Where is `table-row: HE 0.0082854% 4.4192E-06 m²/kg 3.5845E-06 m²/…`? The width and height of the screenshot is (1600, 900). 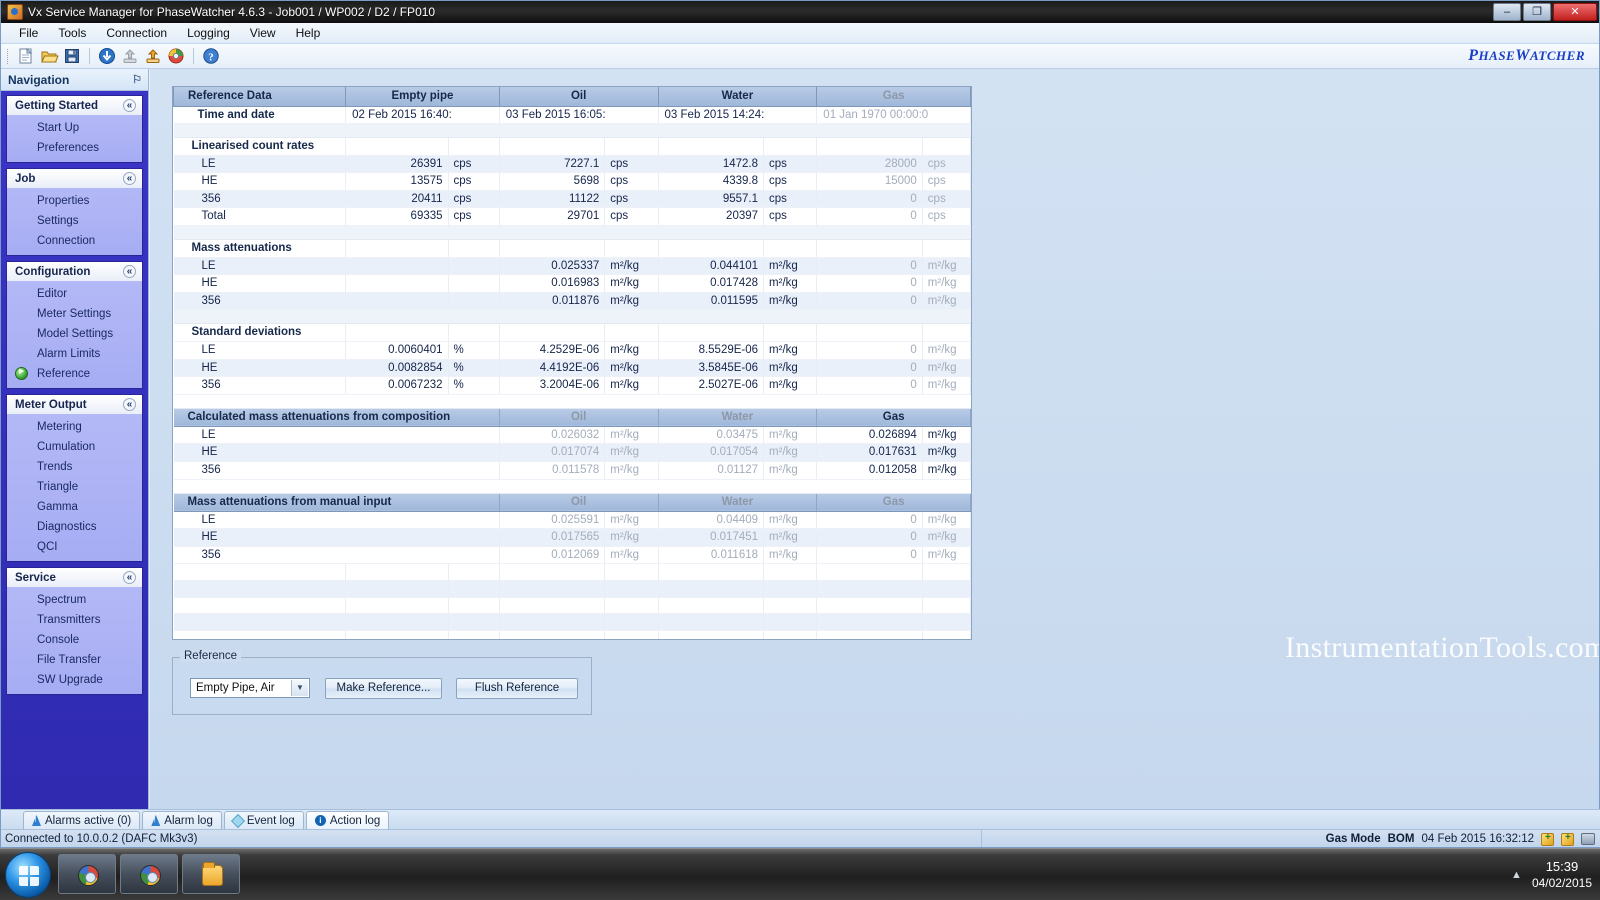 table-row: HE 0.0082854% 4.4192E-06 m²/kg 3.5845E-06 m²/… is located at coordinates (572, 368).